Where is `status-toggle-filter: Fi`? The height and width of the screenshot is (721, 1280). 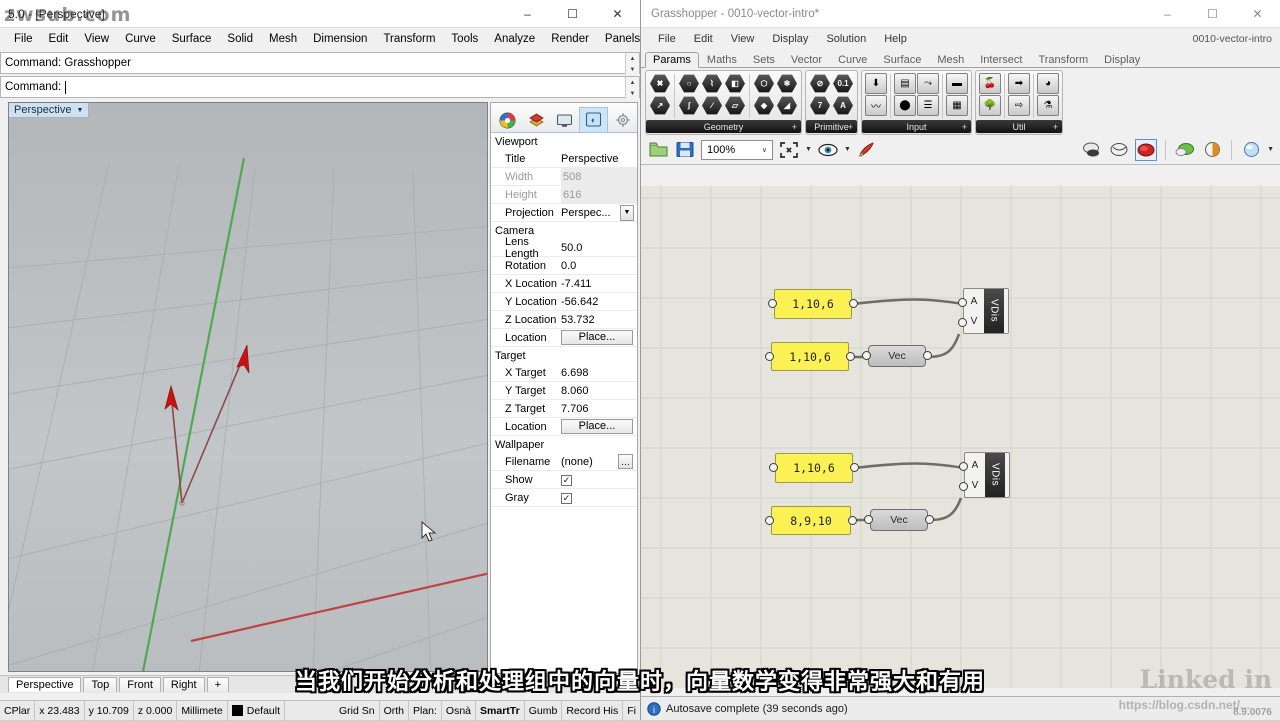 status-toggle-filter: Fi is located at coordinates (631, 711).